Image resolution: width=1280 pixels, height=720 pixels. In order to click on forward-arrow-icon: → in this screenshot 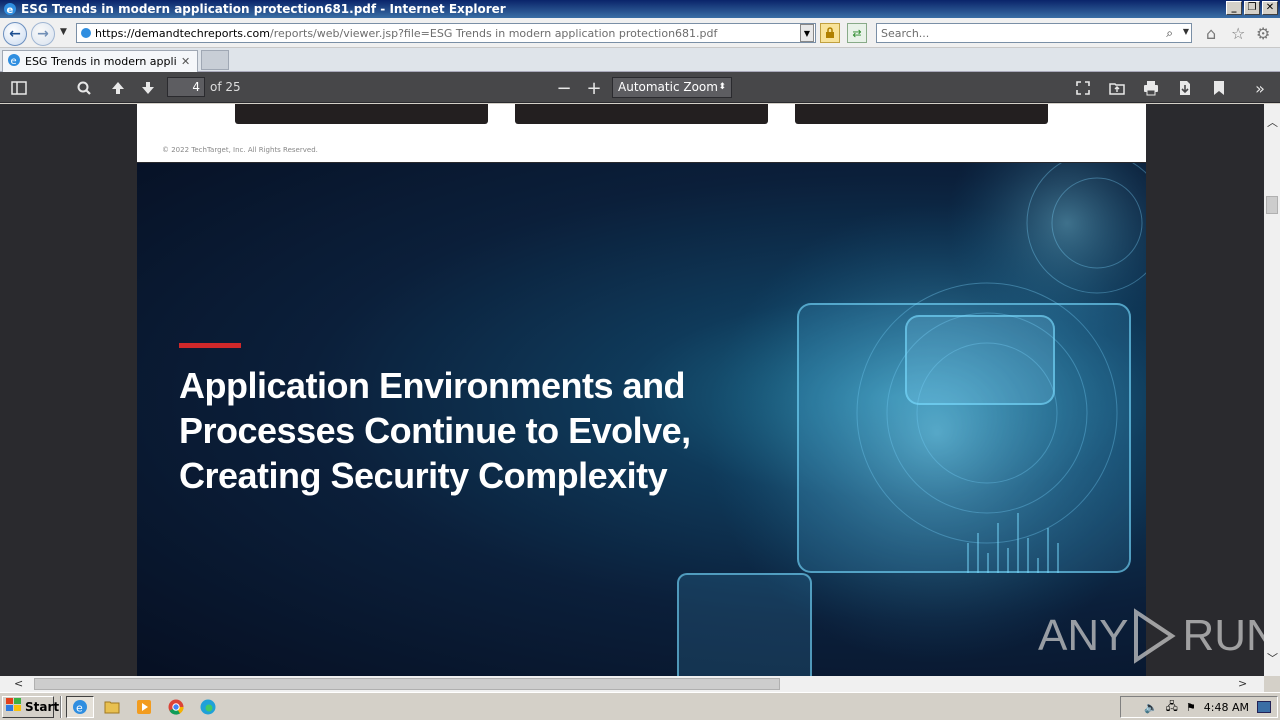, I will do `click(43, 34)`.